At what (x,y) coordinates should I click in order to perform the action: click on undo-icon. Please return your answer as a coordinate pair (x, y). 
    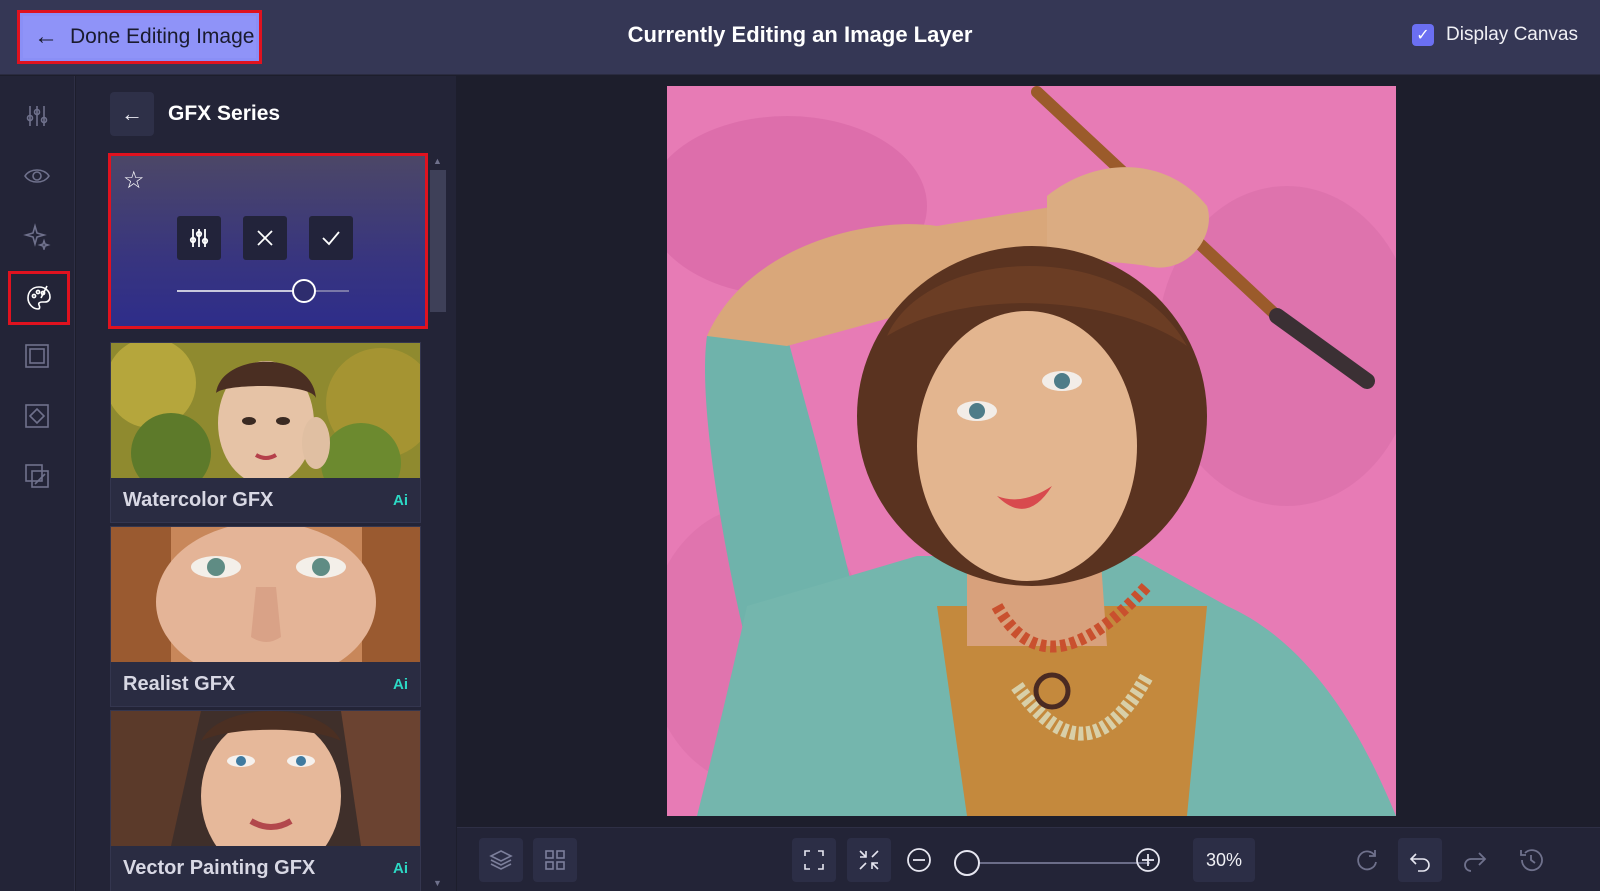
    Looking at the image, I should click on (1419, 862).